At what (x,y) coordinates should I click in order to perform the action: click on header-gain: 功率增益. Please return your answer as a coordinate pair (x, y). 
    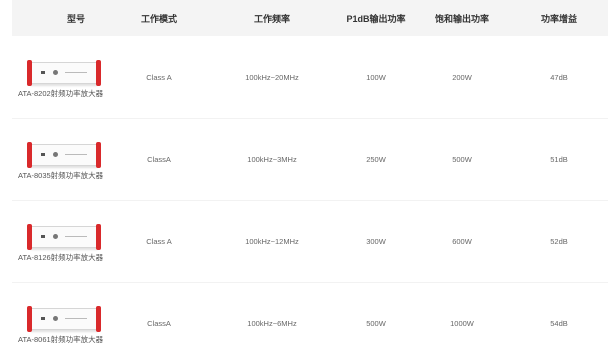
    Looking at the image, I should click on (558, 19).